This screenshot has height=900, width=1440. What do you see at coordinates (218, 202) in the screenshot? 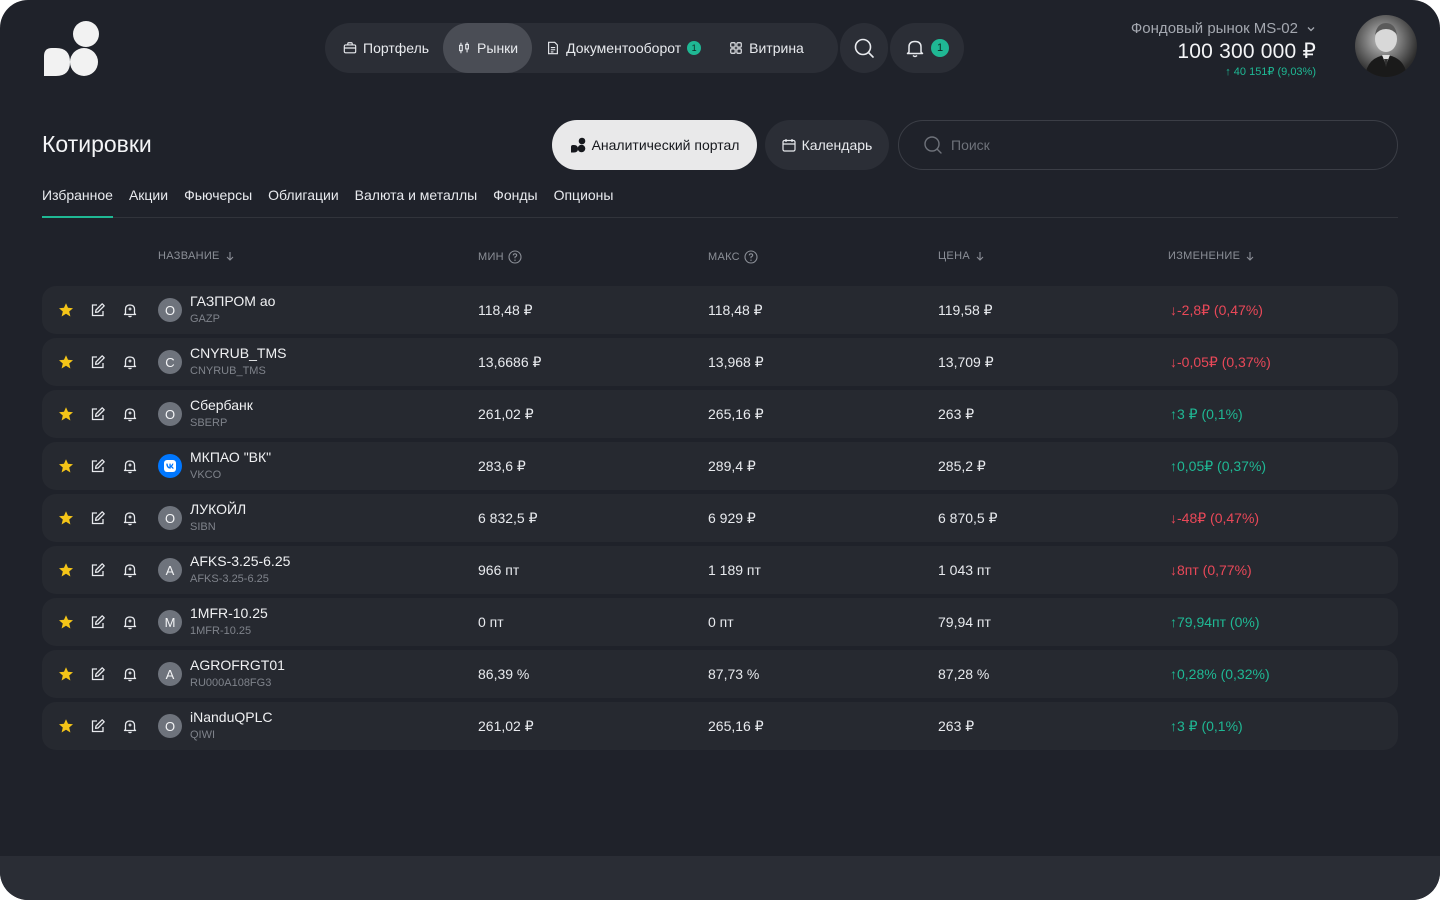
I see `tab-futures: Фьючерсы` at bounding box center [218, 202].